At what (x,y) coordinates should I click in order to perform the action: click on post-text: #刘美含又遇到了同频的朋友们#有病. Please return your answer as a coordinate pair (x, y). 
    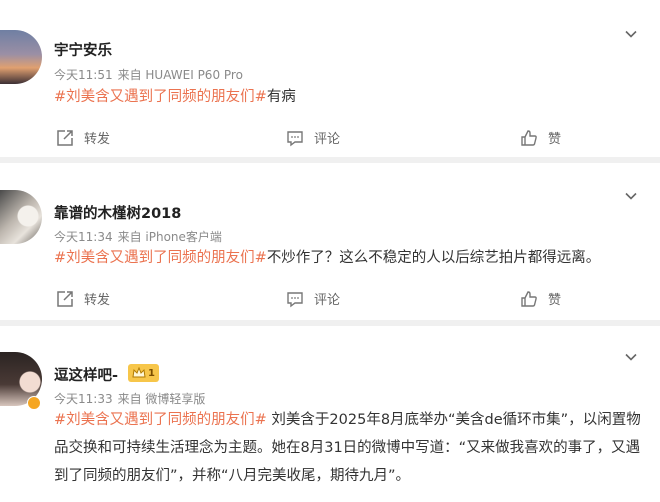
    Looking at the image, I should click on (349, 97).